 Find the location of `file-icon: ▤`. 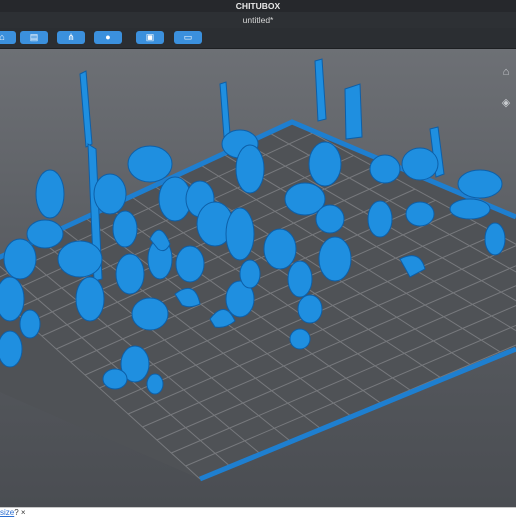

file-icon: ▤ is located at coordinates (34, 37).